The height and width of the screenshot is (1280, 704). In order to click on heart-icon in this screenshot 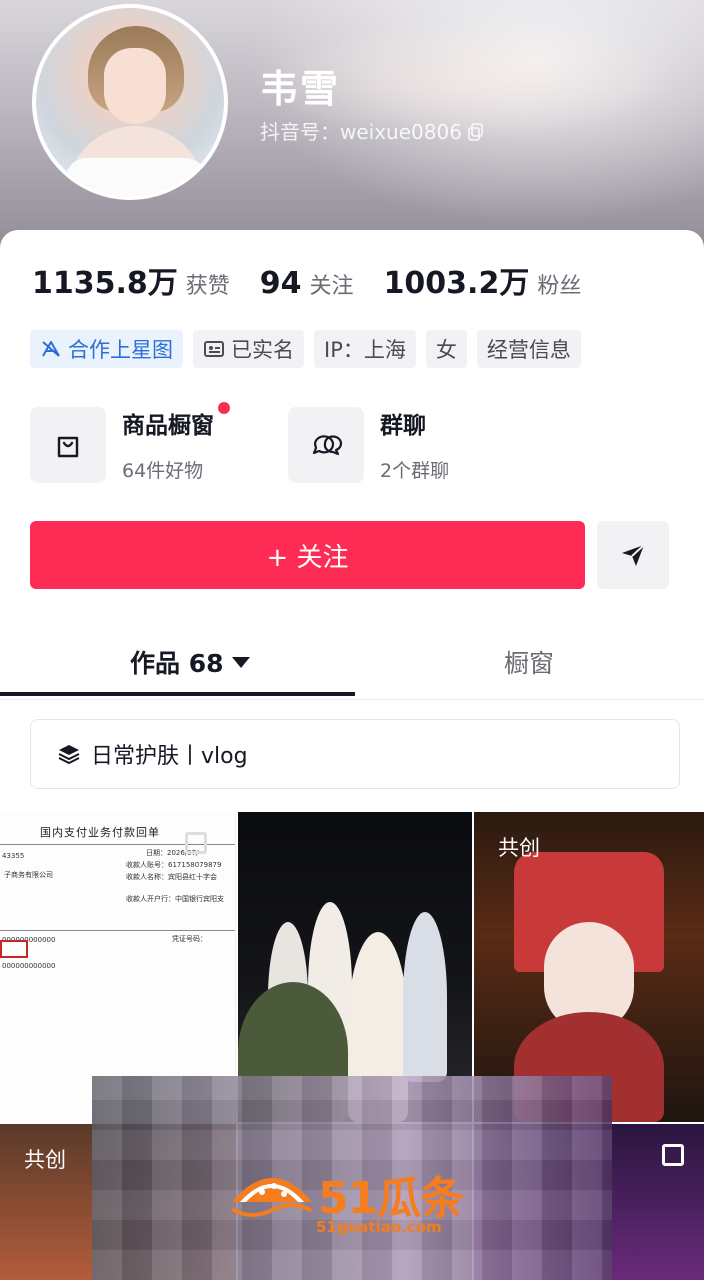, I will do `click(27, 1102)`.